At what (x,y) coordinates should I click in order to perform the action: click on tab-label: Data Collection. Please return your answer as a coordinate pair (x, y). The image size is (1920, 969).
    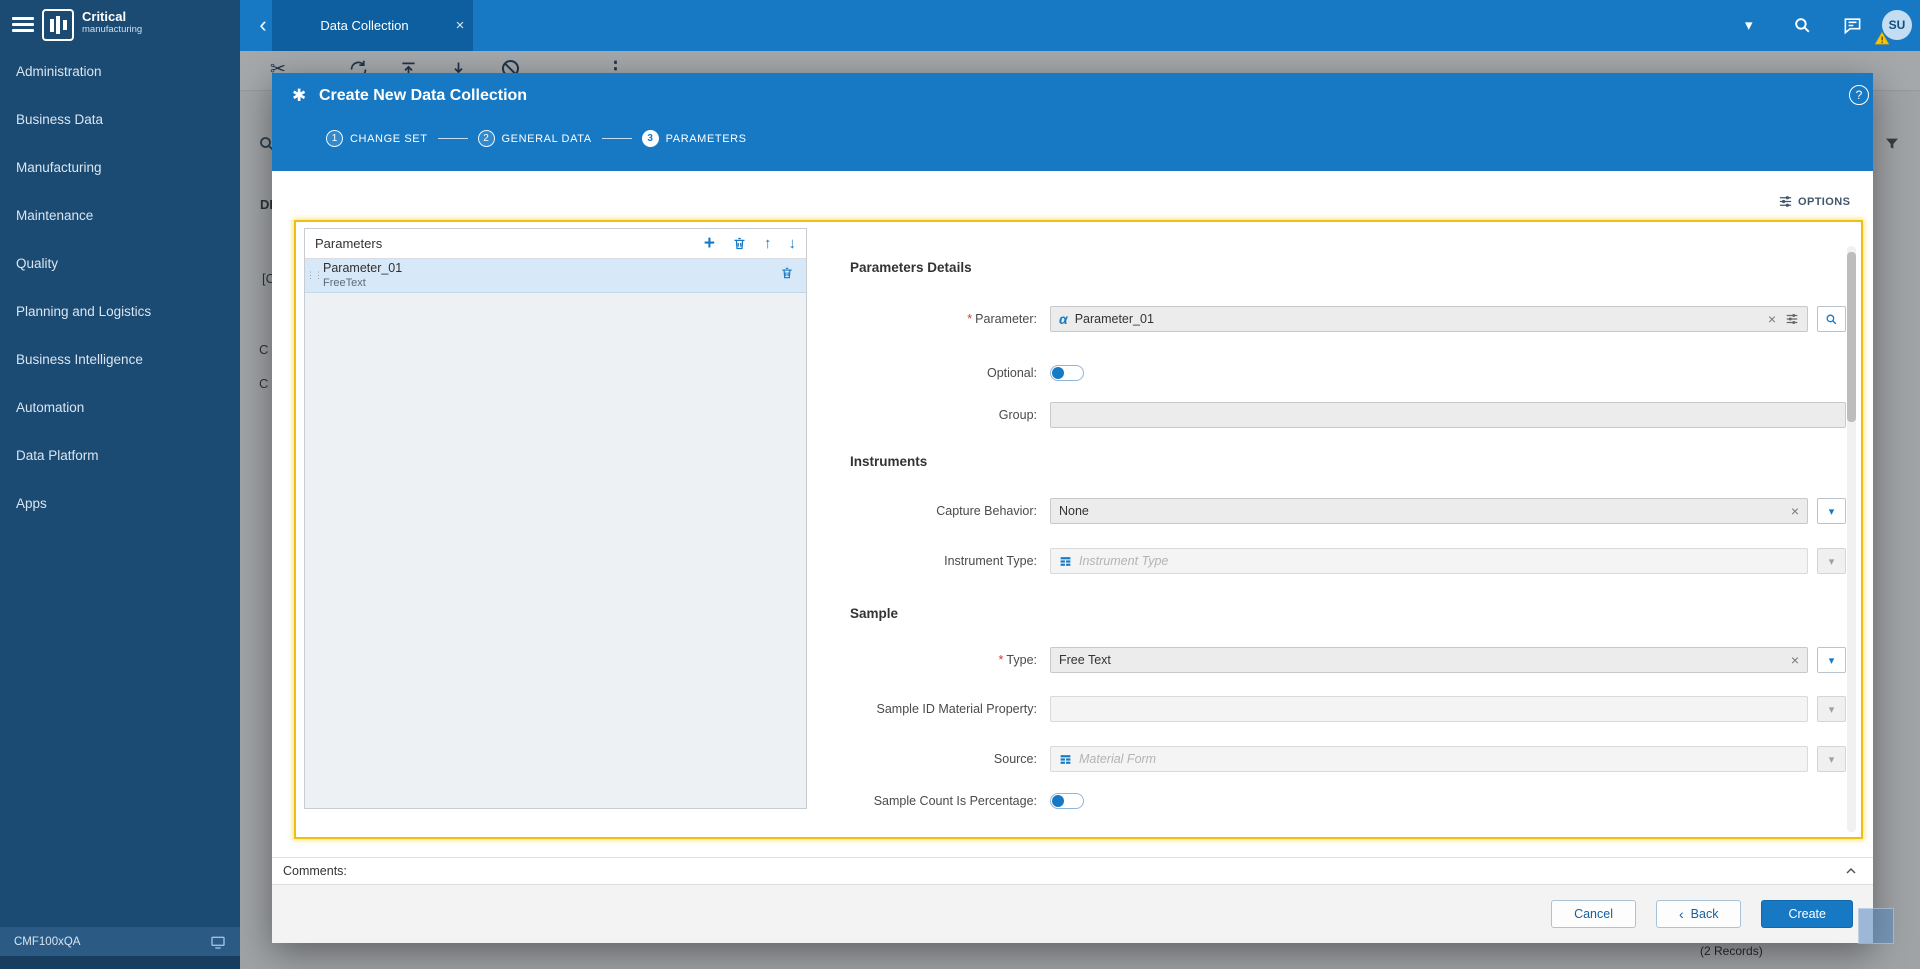
    Looking at the image, I should click on (364, 25).